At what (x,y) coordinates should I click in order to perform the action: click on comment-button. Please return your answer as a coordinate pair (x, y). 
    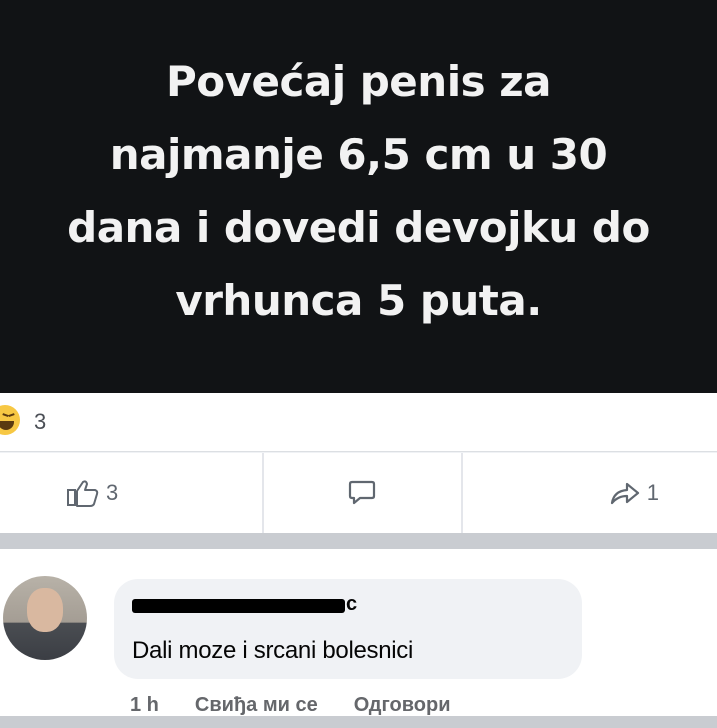
    Looking at the image, I should click on (363, 493).